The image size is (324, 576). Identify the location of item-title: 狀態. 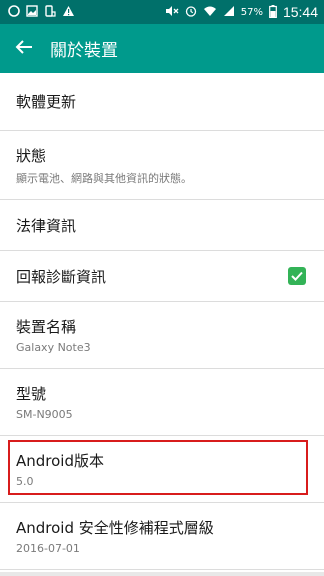
(31, 155).